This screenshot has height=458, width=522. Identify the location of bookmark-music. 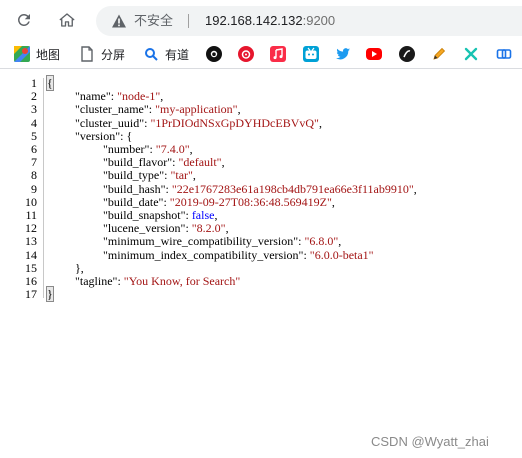
(278, 54).